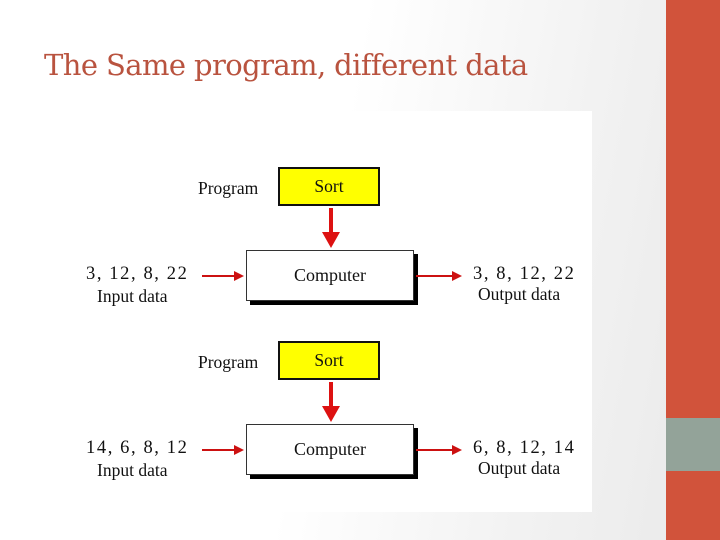 This screenshot has width=720, height=540. I want to click on slide-title: The Same program, different data, so click(286, 65).